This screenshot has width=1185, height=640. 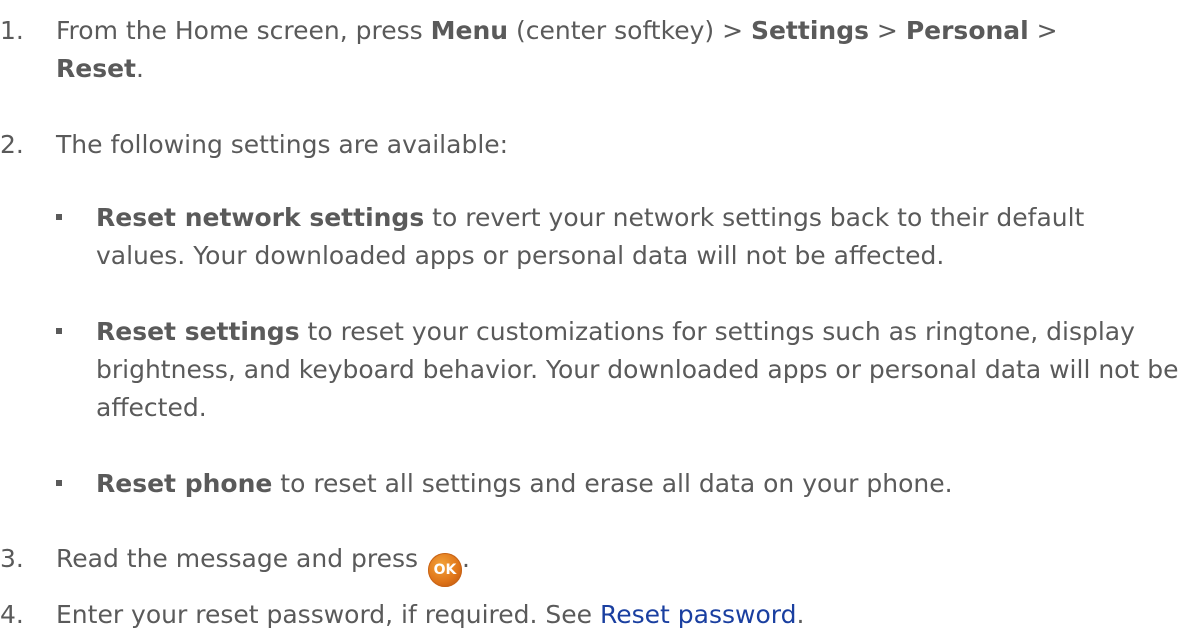 What do you see at coordinates (698, 614) in the screenshot?
I see `reset-password-link: Reset password` at bounding box center [698, 614].